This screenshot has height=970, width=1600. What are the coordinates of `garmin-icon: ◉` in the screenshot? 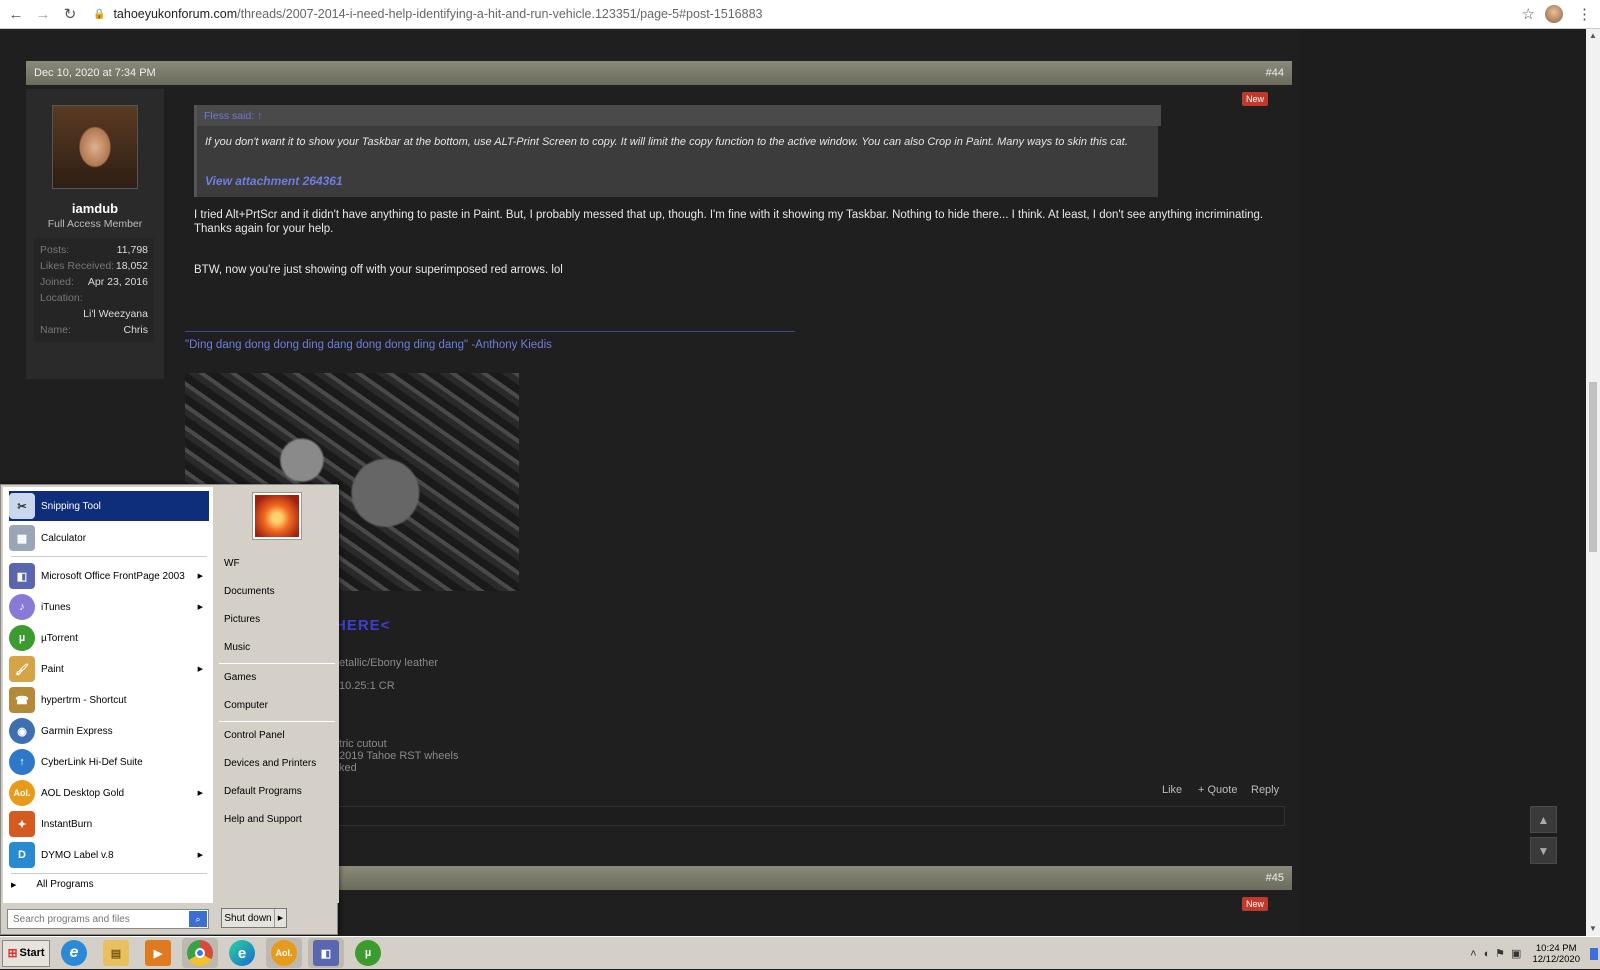 It's located at (22, 731).